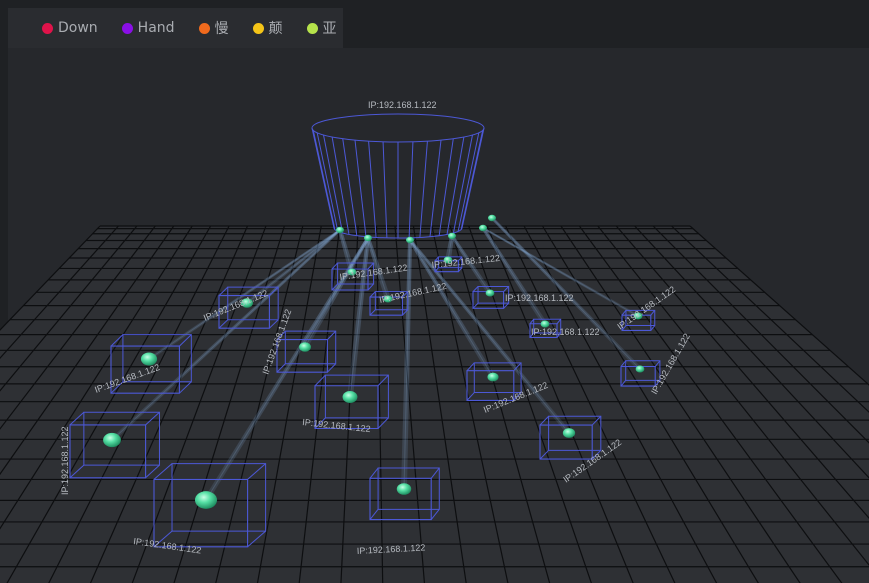  Describe the element at coordinates (402, 105) in the screenshot. I see `server-ip-label: IP:192.168.1.122` at that location.